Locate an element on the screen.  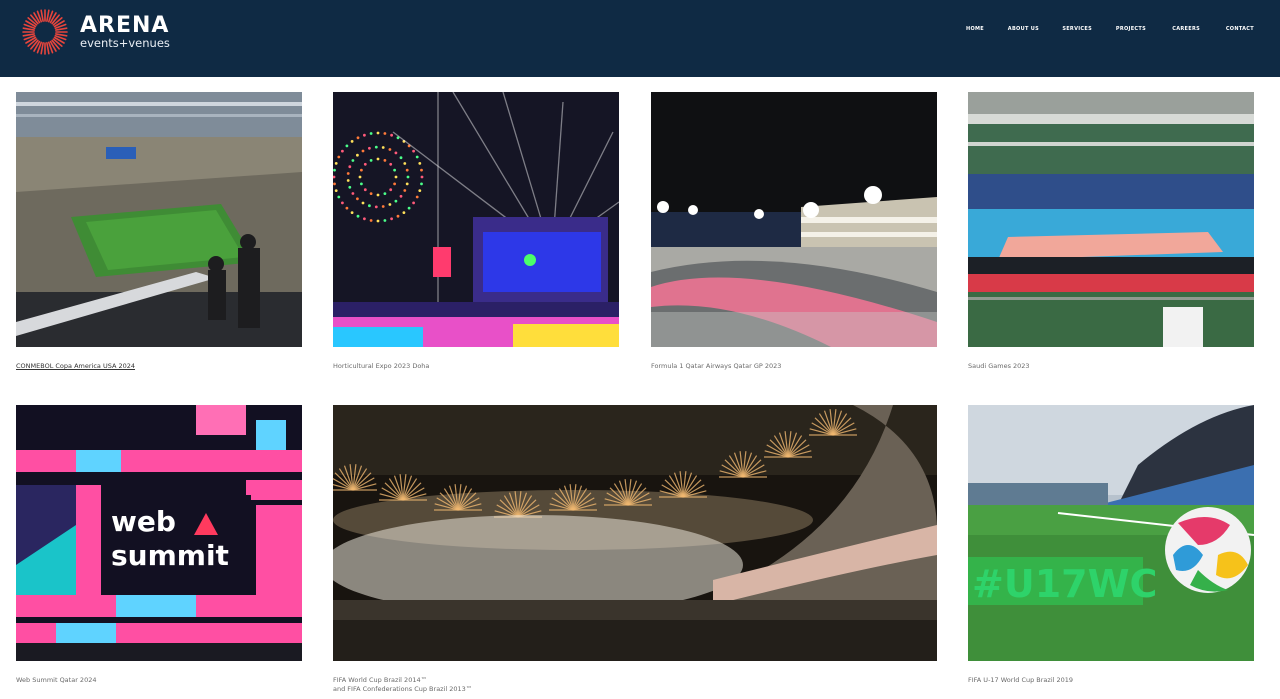
project-caption-fifa-u17: FIFA U-17 World Cup Brazil 2019 is located at coordinates (1021, 680).